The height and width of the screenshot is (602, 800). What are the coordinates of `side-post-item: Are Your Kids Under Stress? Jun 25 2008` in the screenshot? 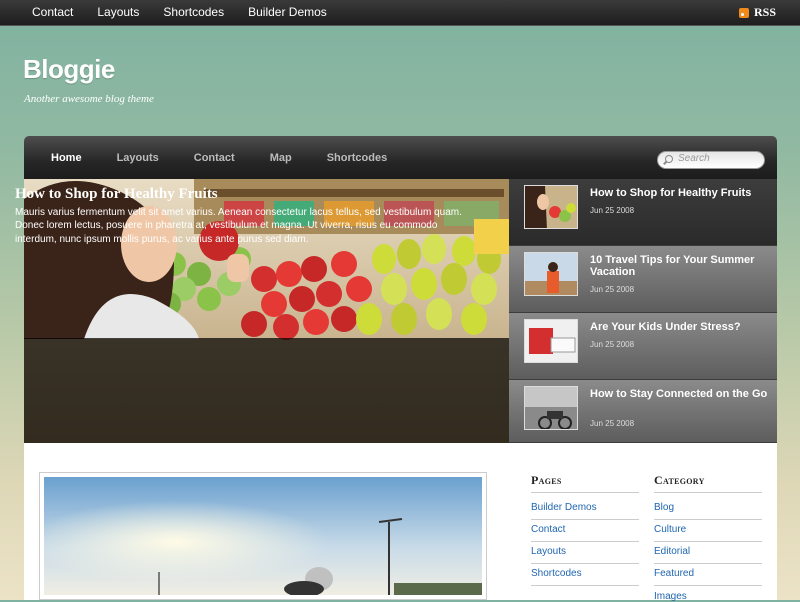 It's located at (643, 346).